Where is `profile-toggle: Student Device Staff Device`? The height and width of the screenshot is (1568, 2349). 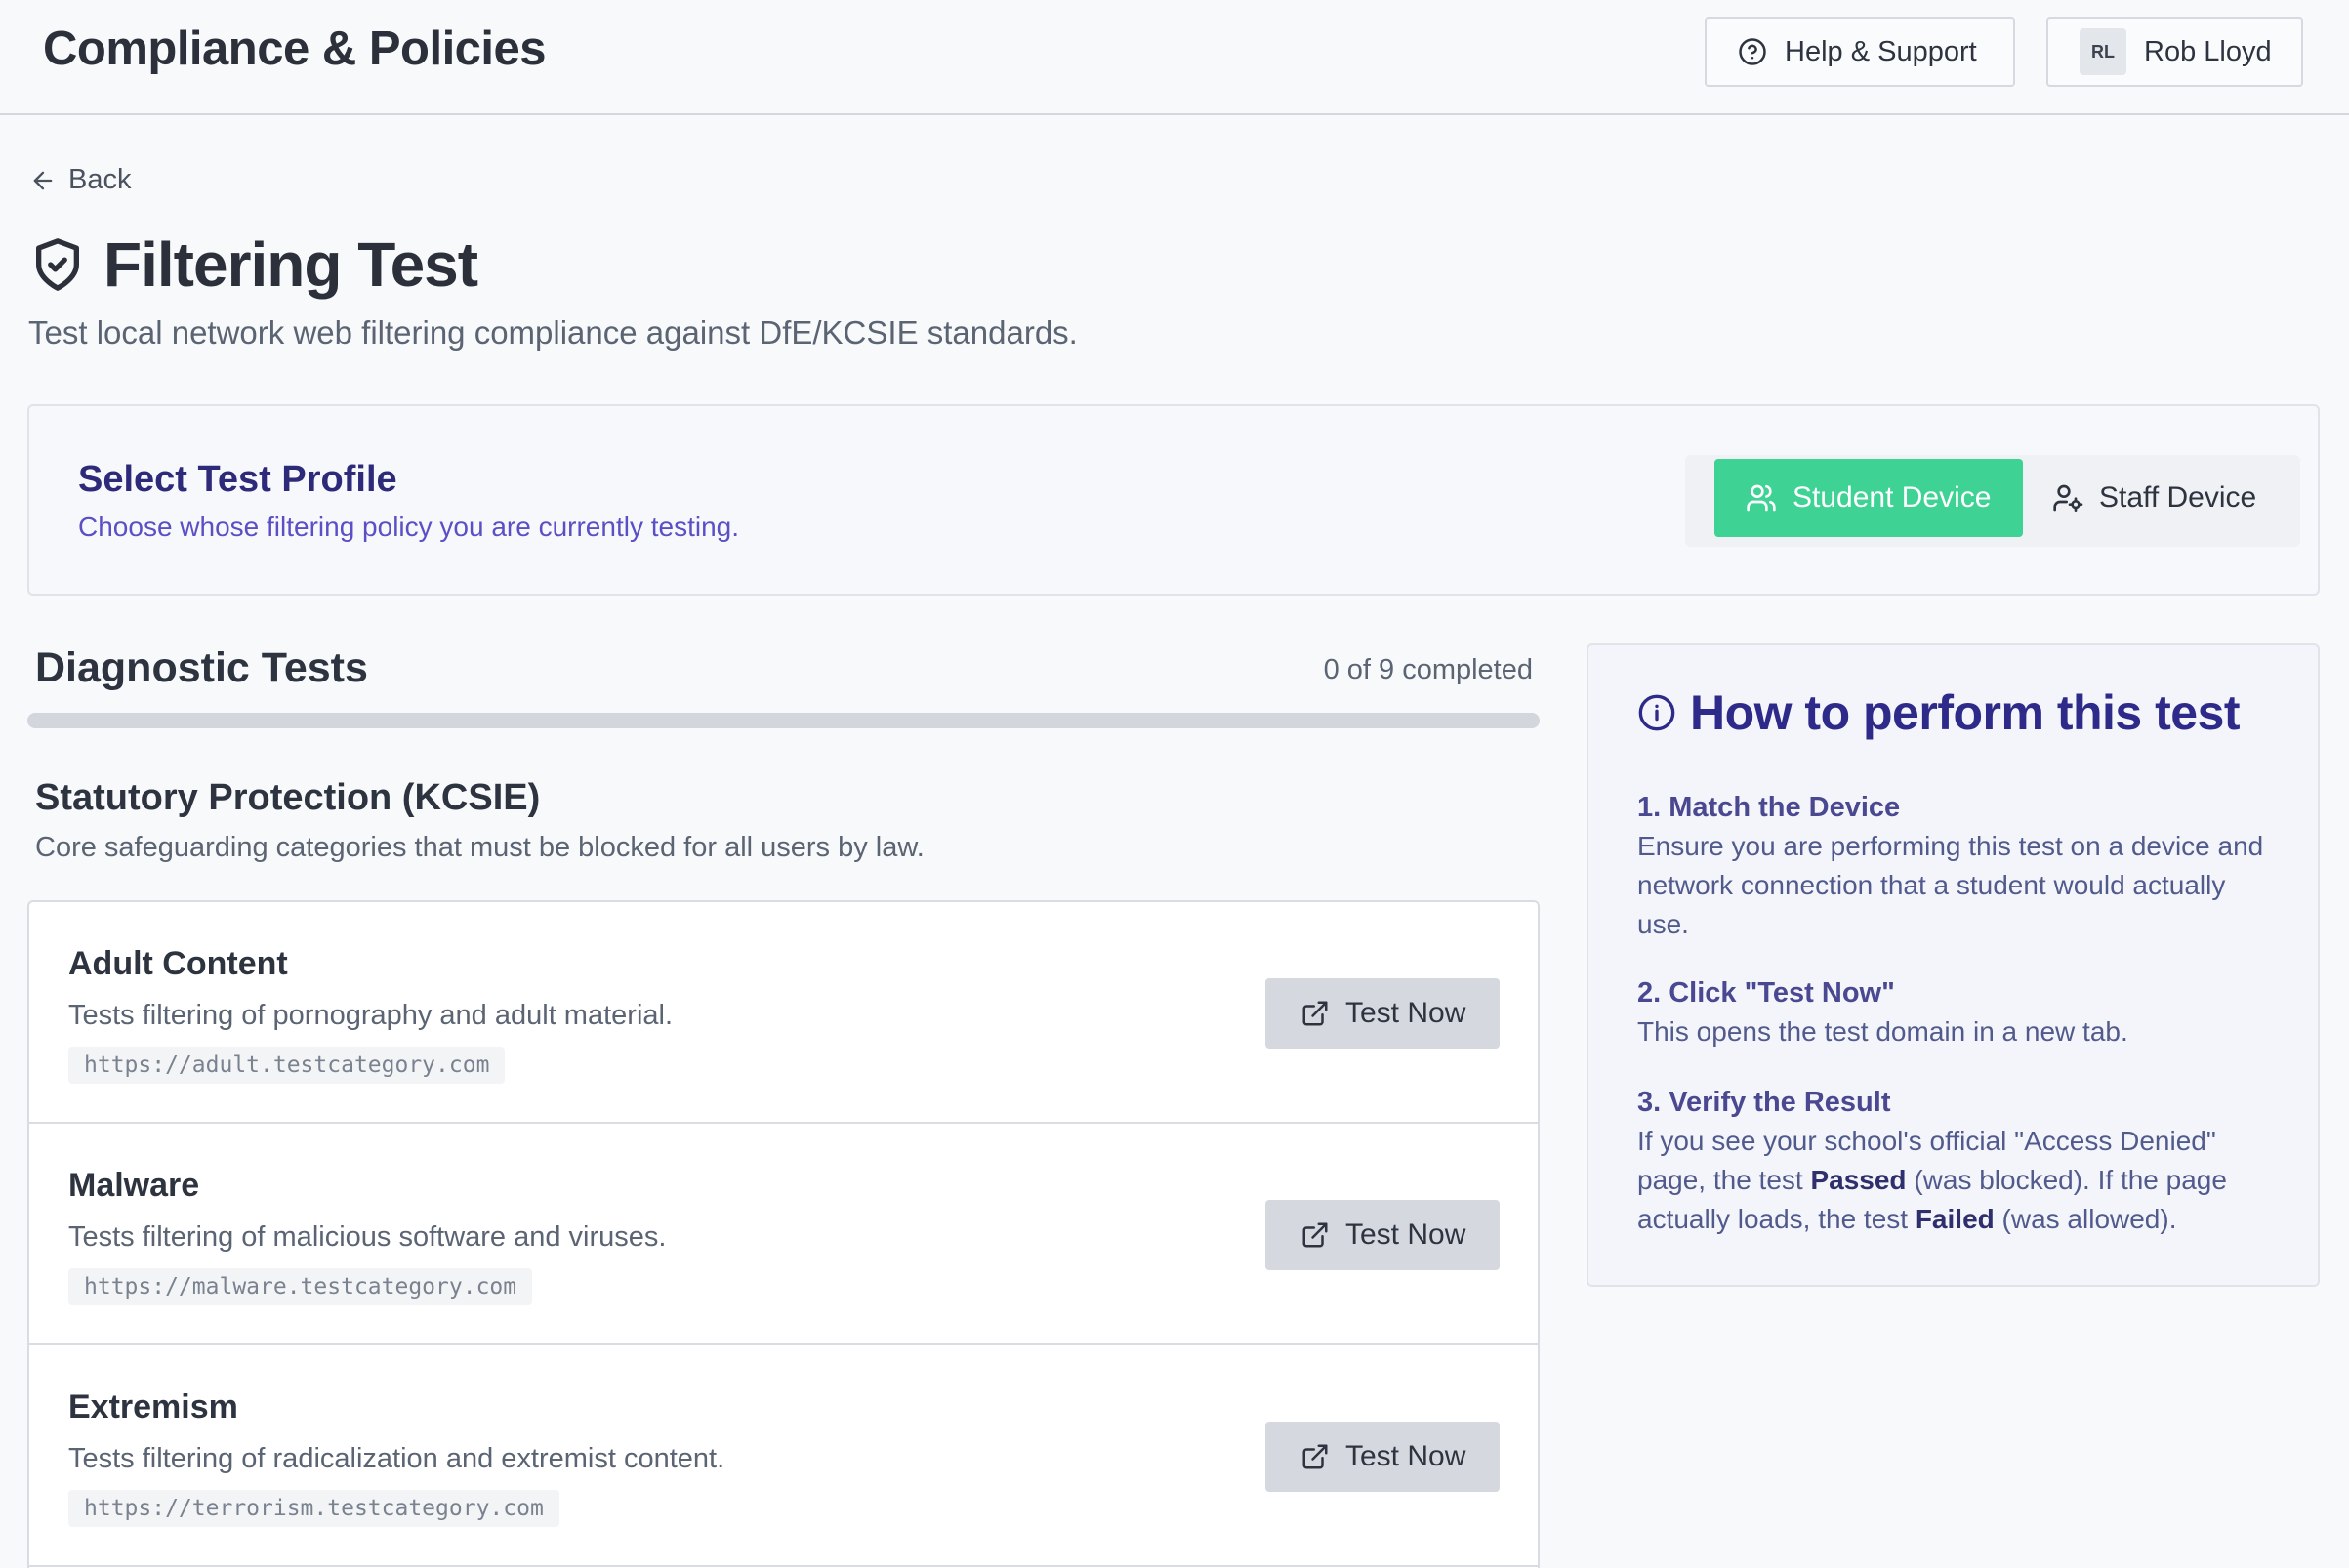
profile-toggle: Student Device Staff Device is located at coordinates (1992, 501).